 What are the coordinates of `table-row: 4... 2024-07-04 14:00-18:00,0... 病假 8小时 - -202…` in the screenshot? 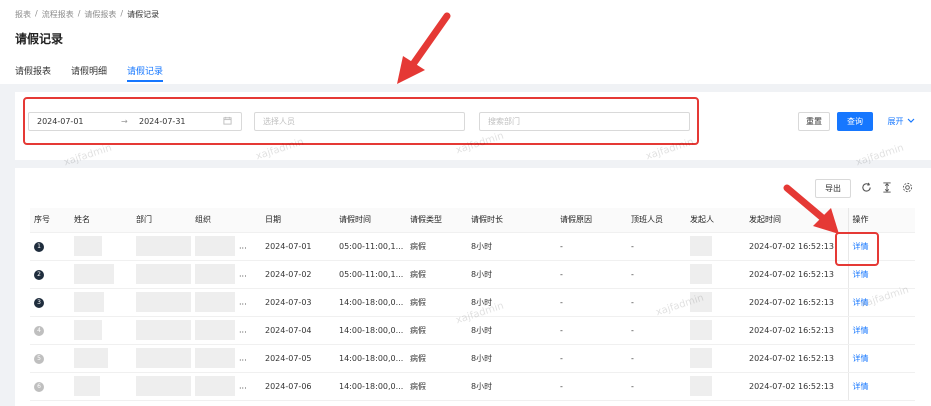 It's located at (472, 330).